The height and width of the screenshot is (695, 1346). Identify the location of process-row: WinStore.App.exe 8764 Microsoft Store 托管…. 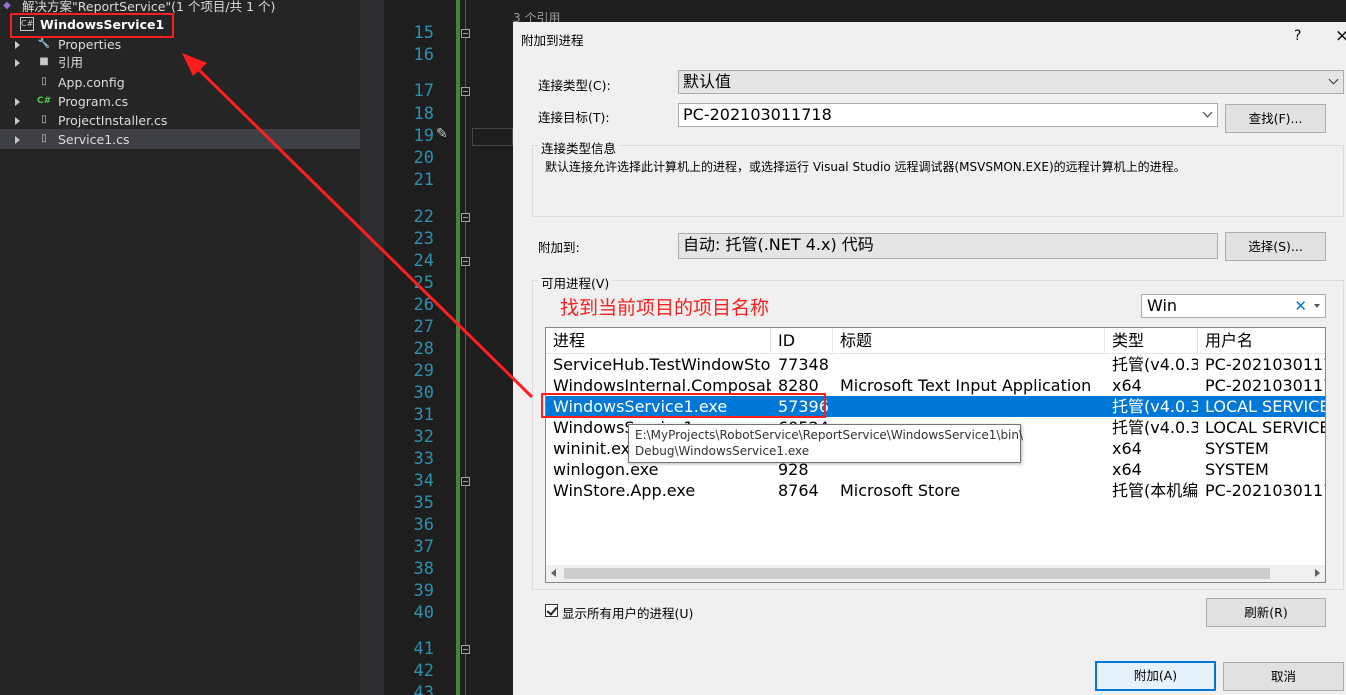
(935, 490).